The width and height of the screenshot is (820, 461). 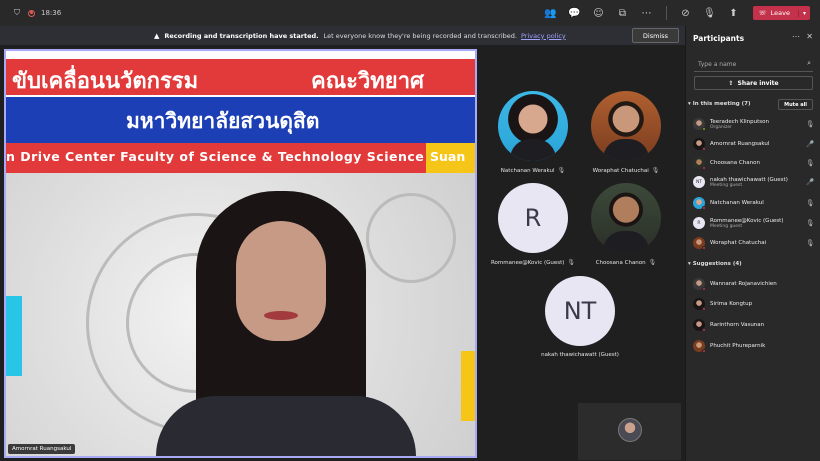 I want to click on search-input: Type a name ⌕, so click(x=753, y=65).